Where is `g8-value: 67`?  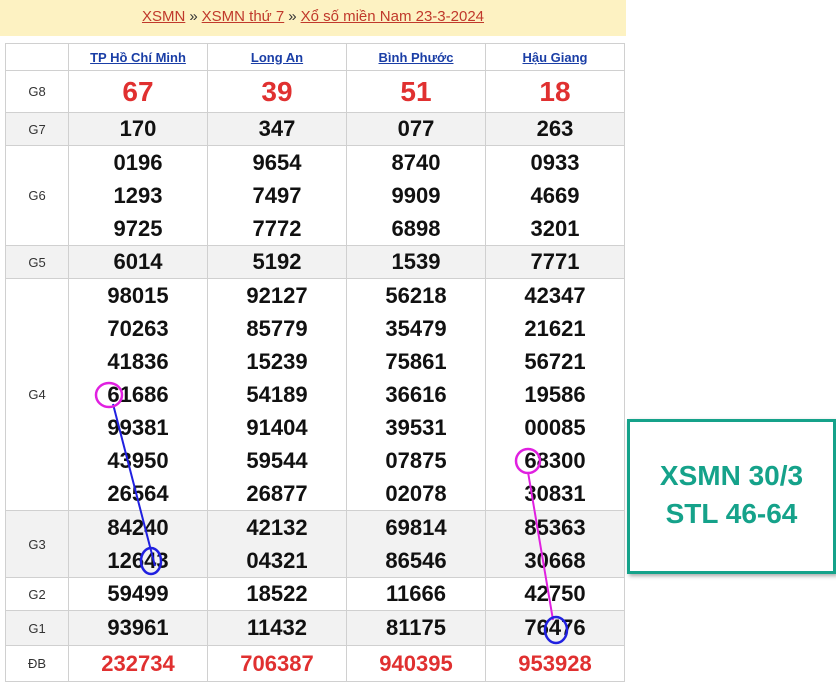
g8-value: 67 is located at coordinates (138, 91).